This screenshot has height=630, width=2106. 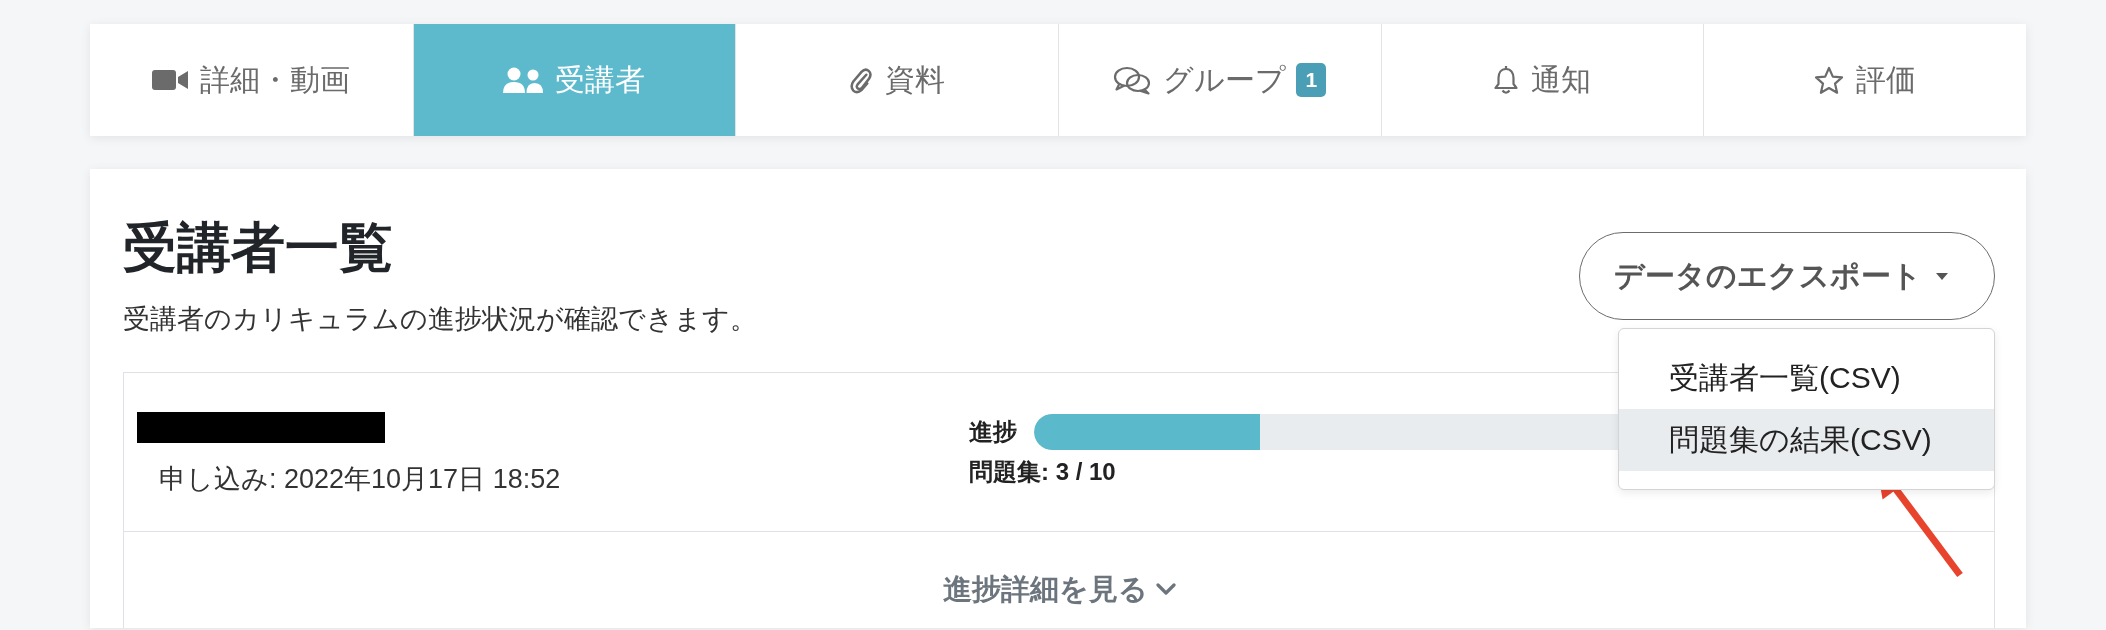 I want to click on tab: 通知, so click(x=1542, y=80).